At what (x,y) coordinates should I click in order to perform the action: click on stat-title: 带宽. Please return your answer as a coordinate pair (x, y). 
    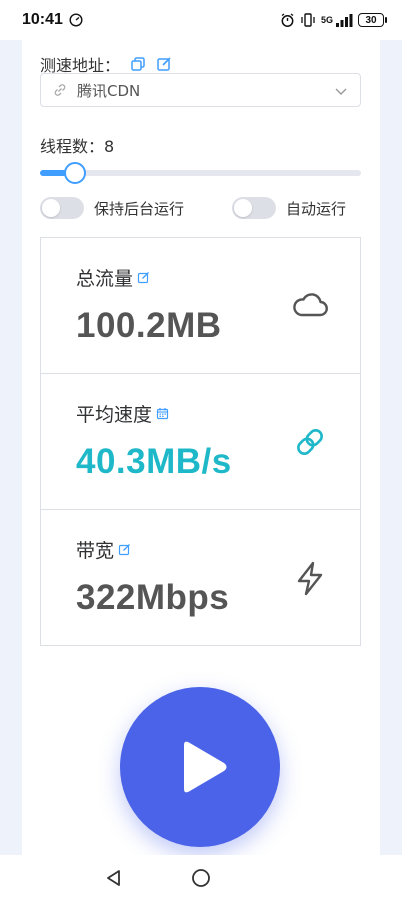
    Looking at the image, I should click on (95, 551).